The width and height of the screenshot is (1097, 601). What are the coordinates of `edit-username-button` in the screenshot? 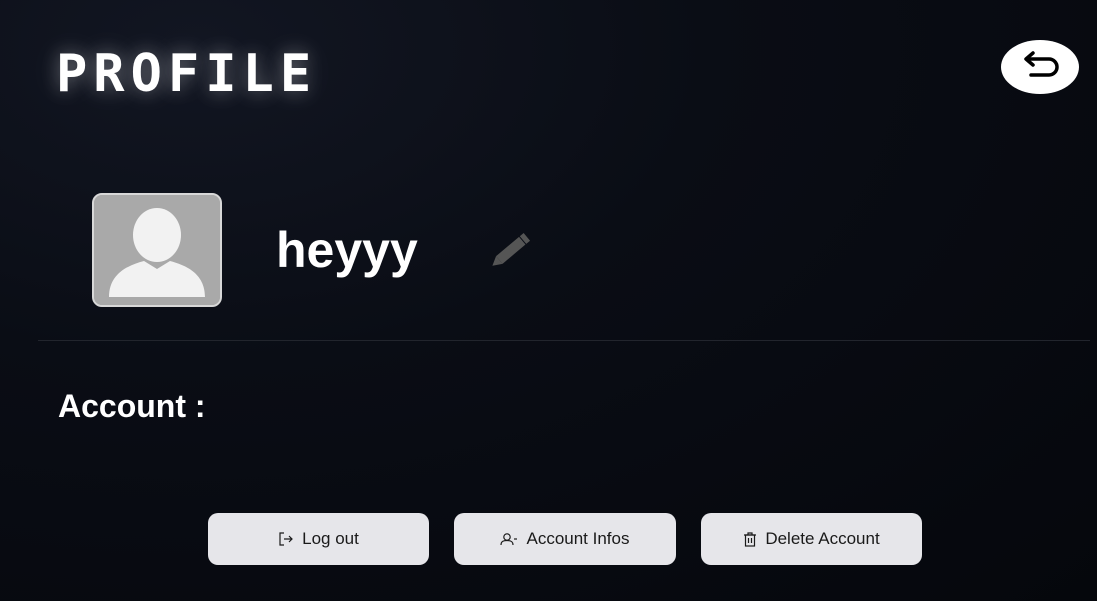 It's located at (510, 253).